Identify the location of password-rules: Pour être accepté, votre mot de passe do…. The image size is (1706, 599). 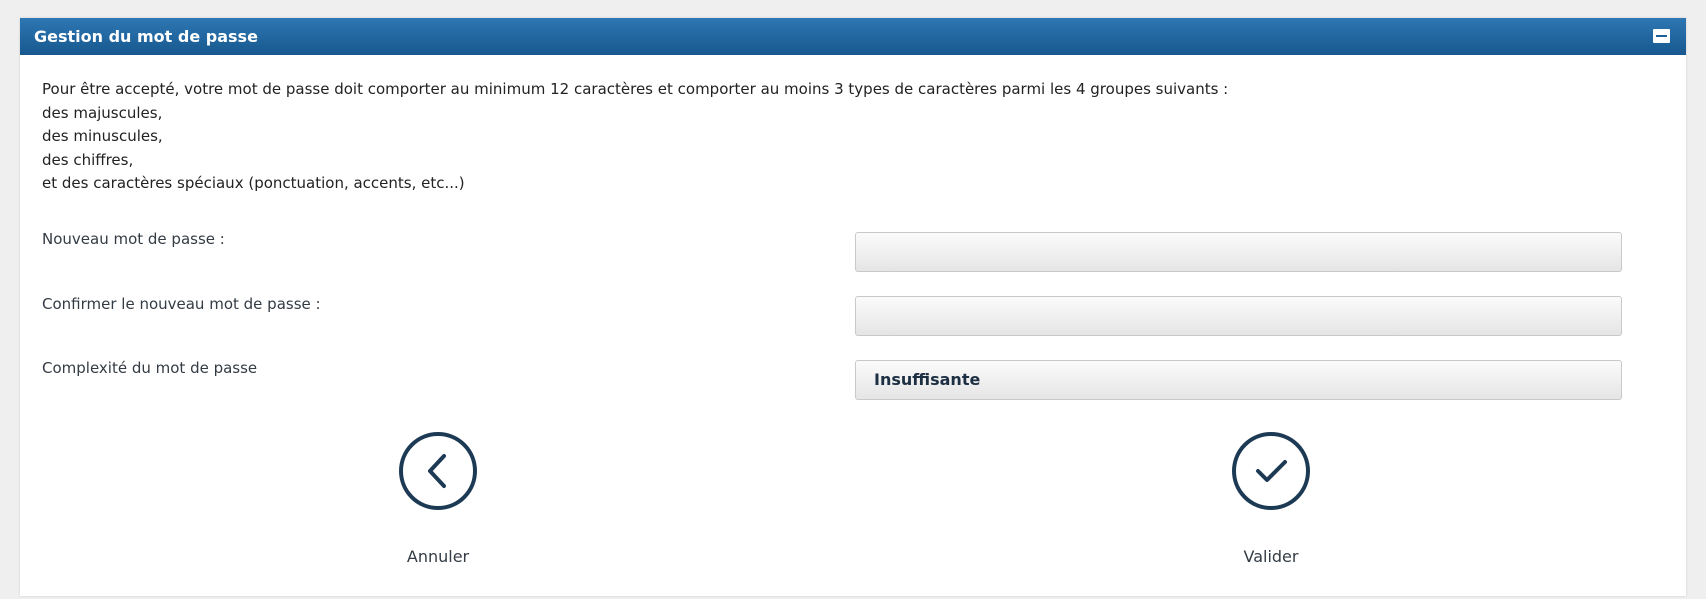
(635, 137).